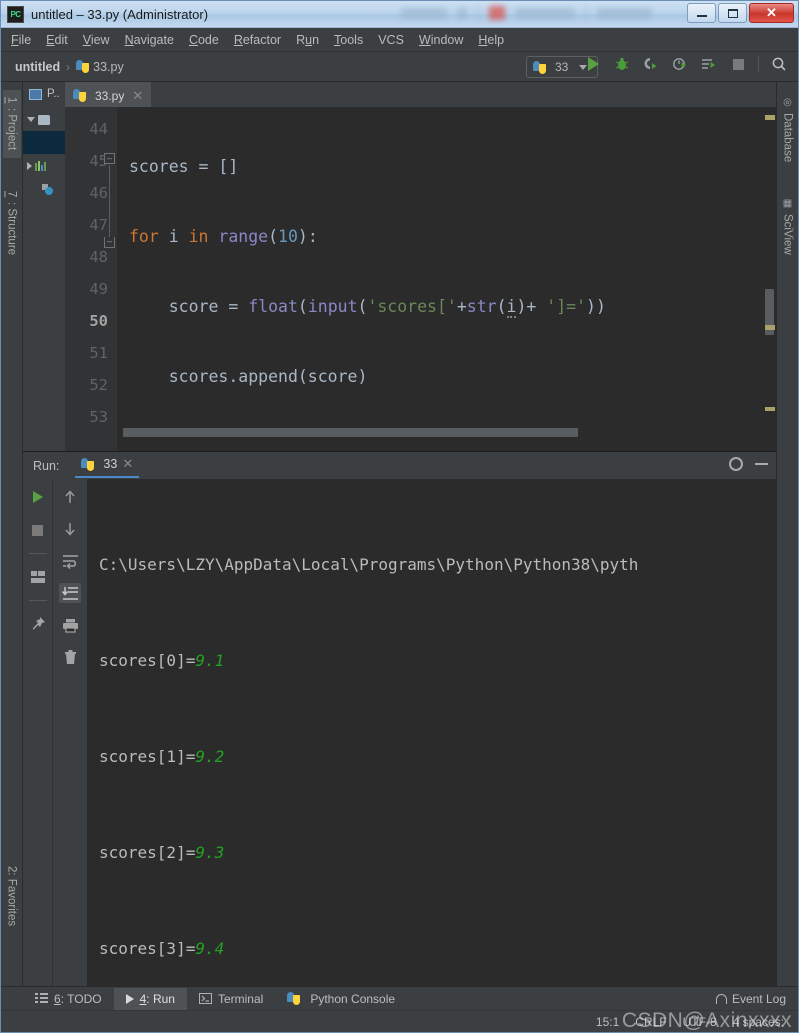  I want to click on editor-hscroll-thumb, so click(350, 432).